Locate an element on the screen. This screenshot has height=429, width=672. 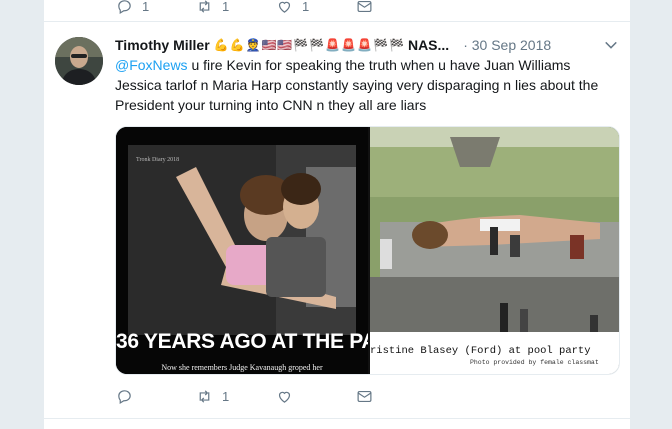
like-button: 1 is located at coordinates (292, 7).